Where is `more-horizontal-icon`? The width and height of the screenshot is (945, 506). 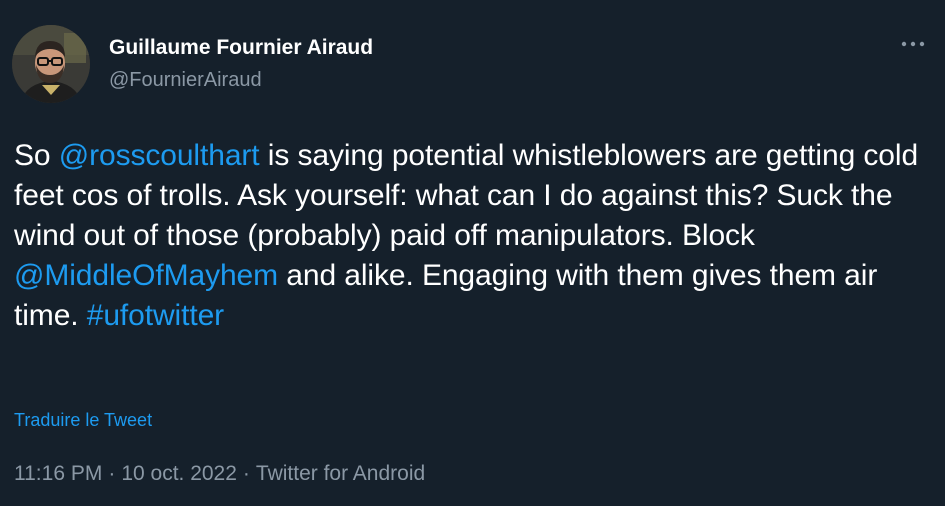
more-horizontal-icon is located at coordinates (913, 44).